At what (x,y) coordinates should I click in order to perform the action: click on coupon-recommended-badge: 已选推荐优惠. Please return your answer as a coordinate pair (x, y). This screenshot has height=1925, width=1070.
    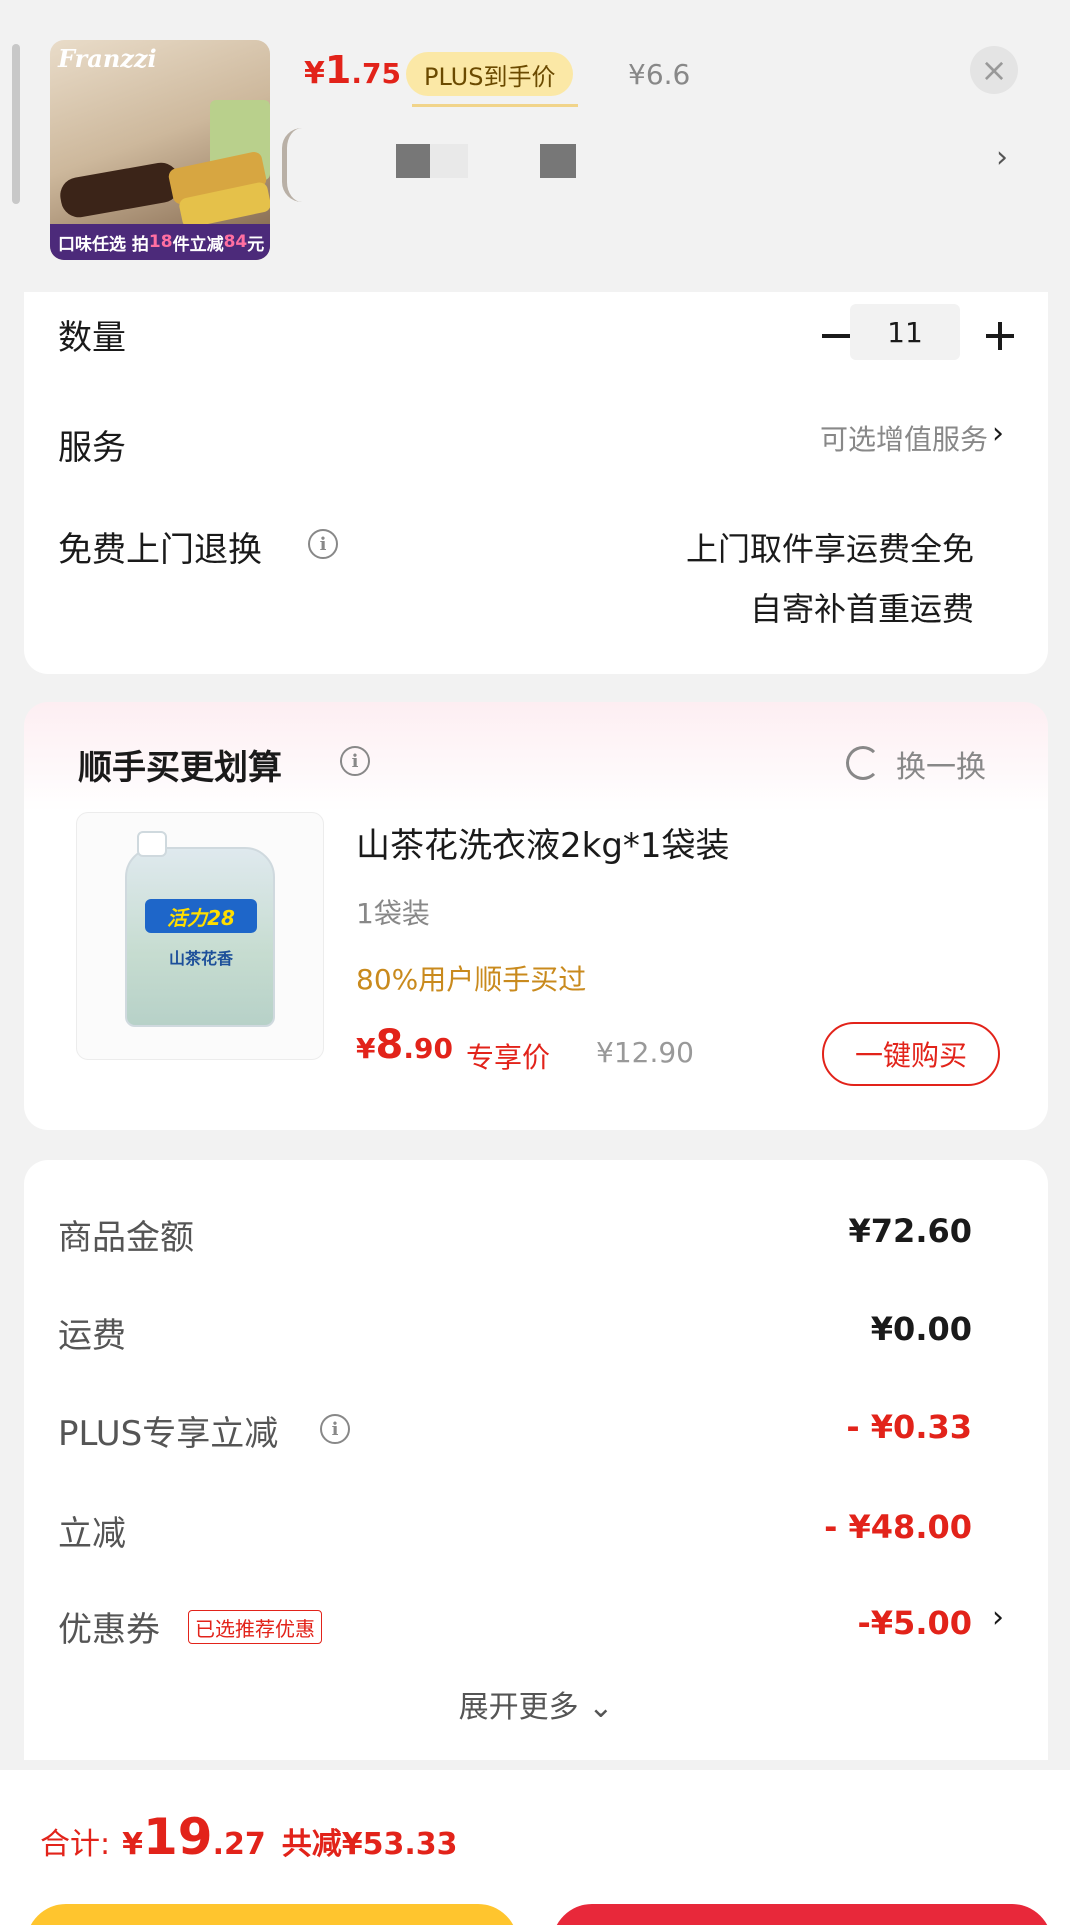
    Looking at the image, I should click on (255, 1627).